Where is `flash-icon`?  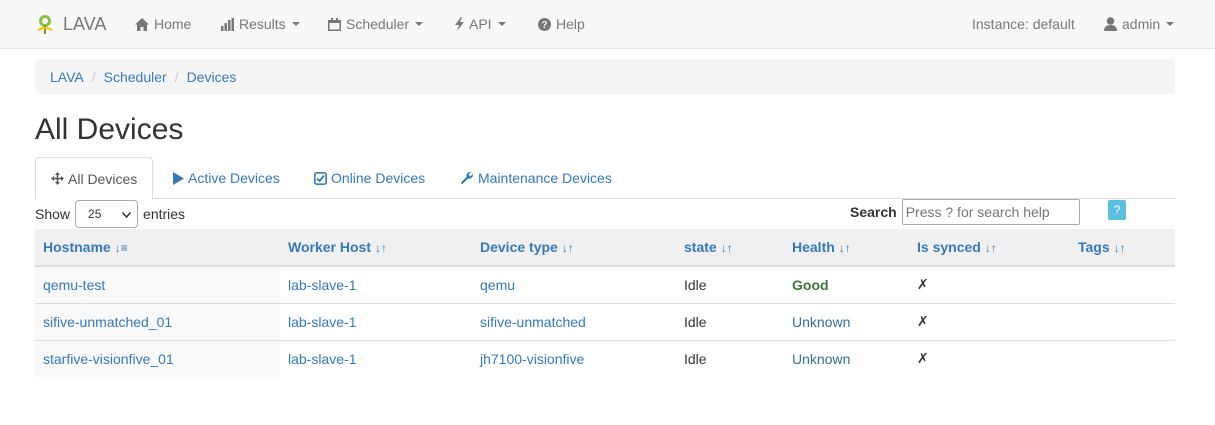
flash-icon is located at coordinates (459, 24).